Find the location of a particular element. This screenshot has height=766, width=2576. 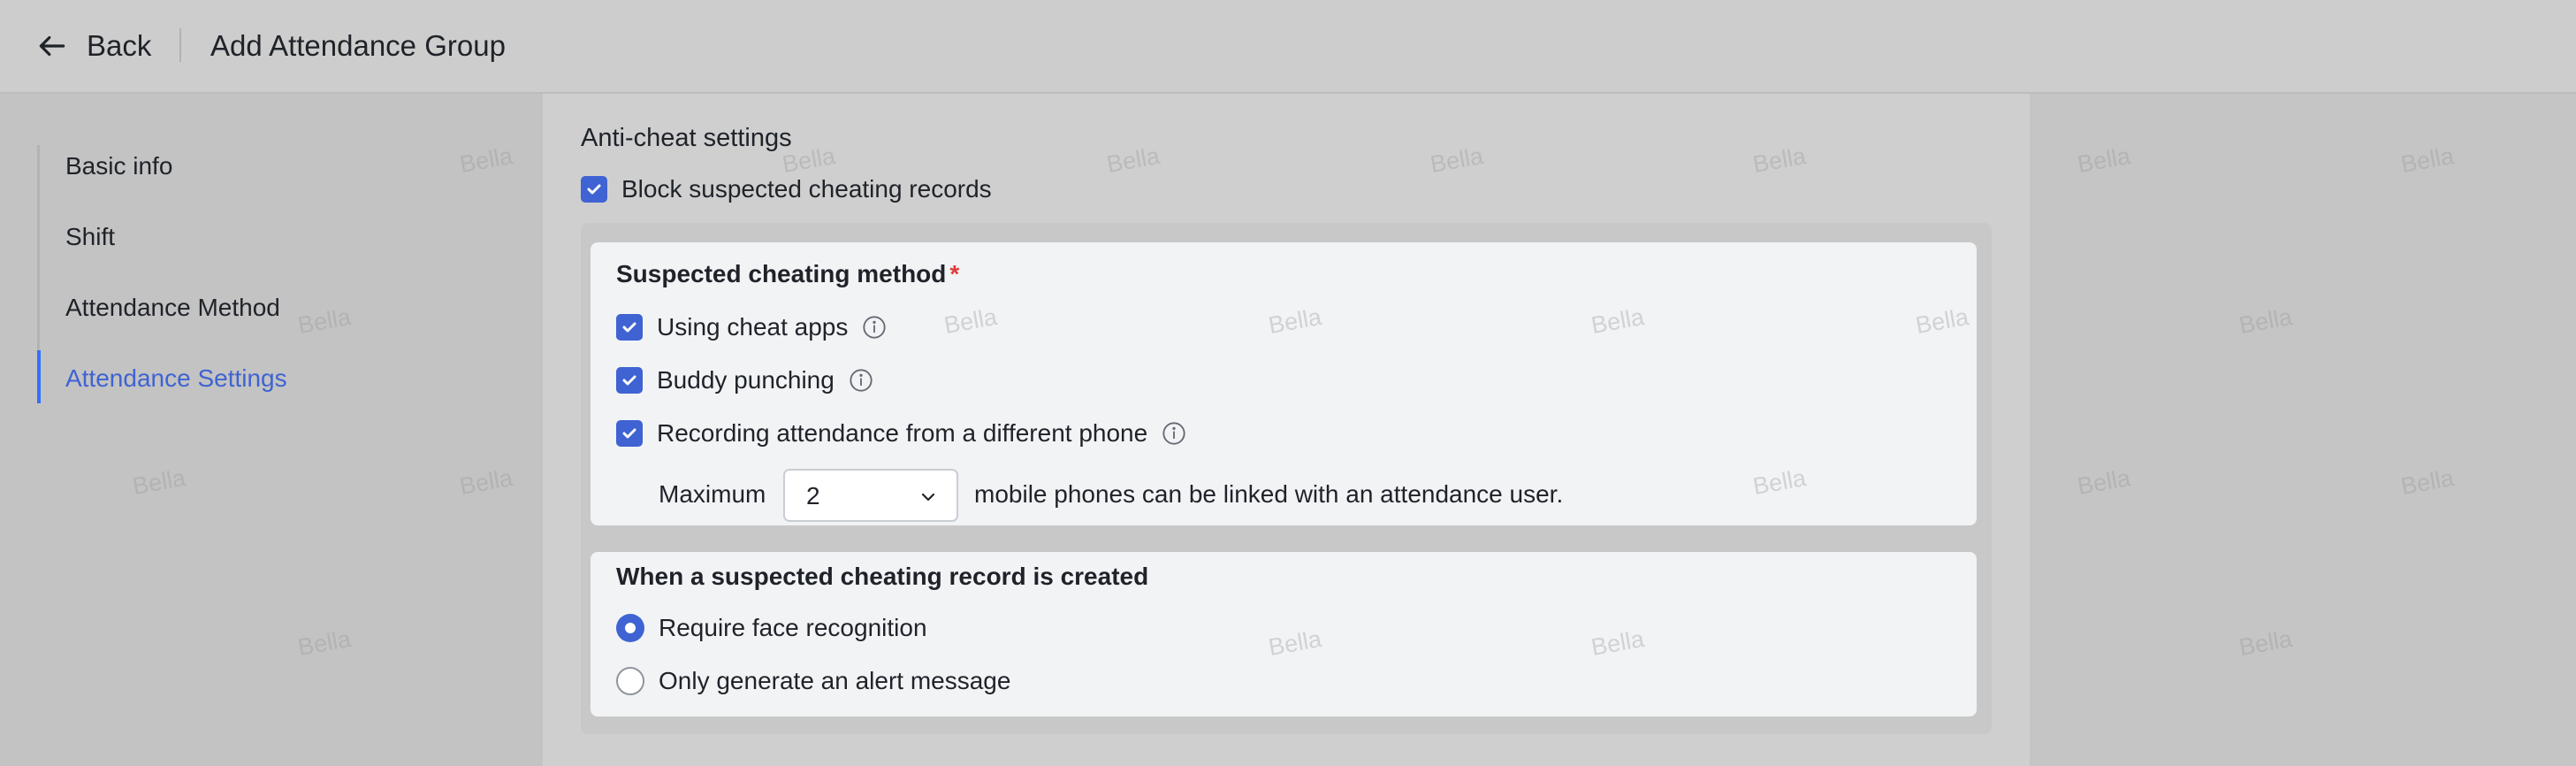

nav-item-shift: Shift is located at coordinates (90, 237).